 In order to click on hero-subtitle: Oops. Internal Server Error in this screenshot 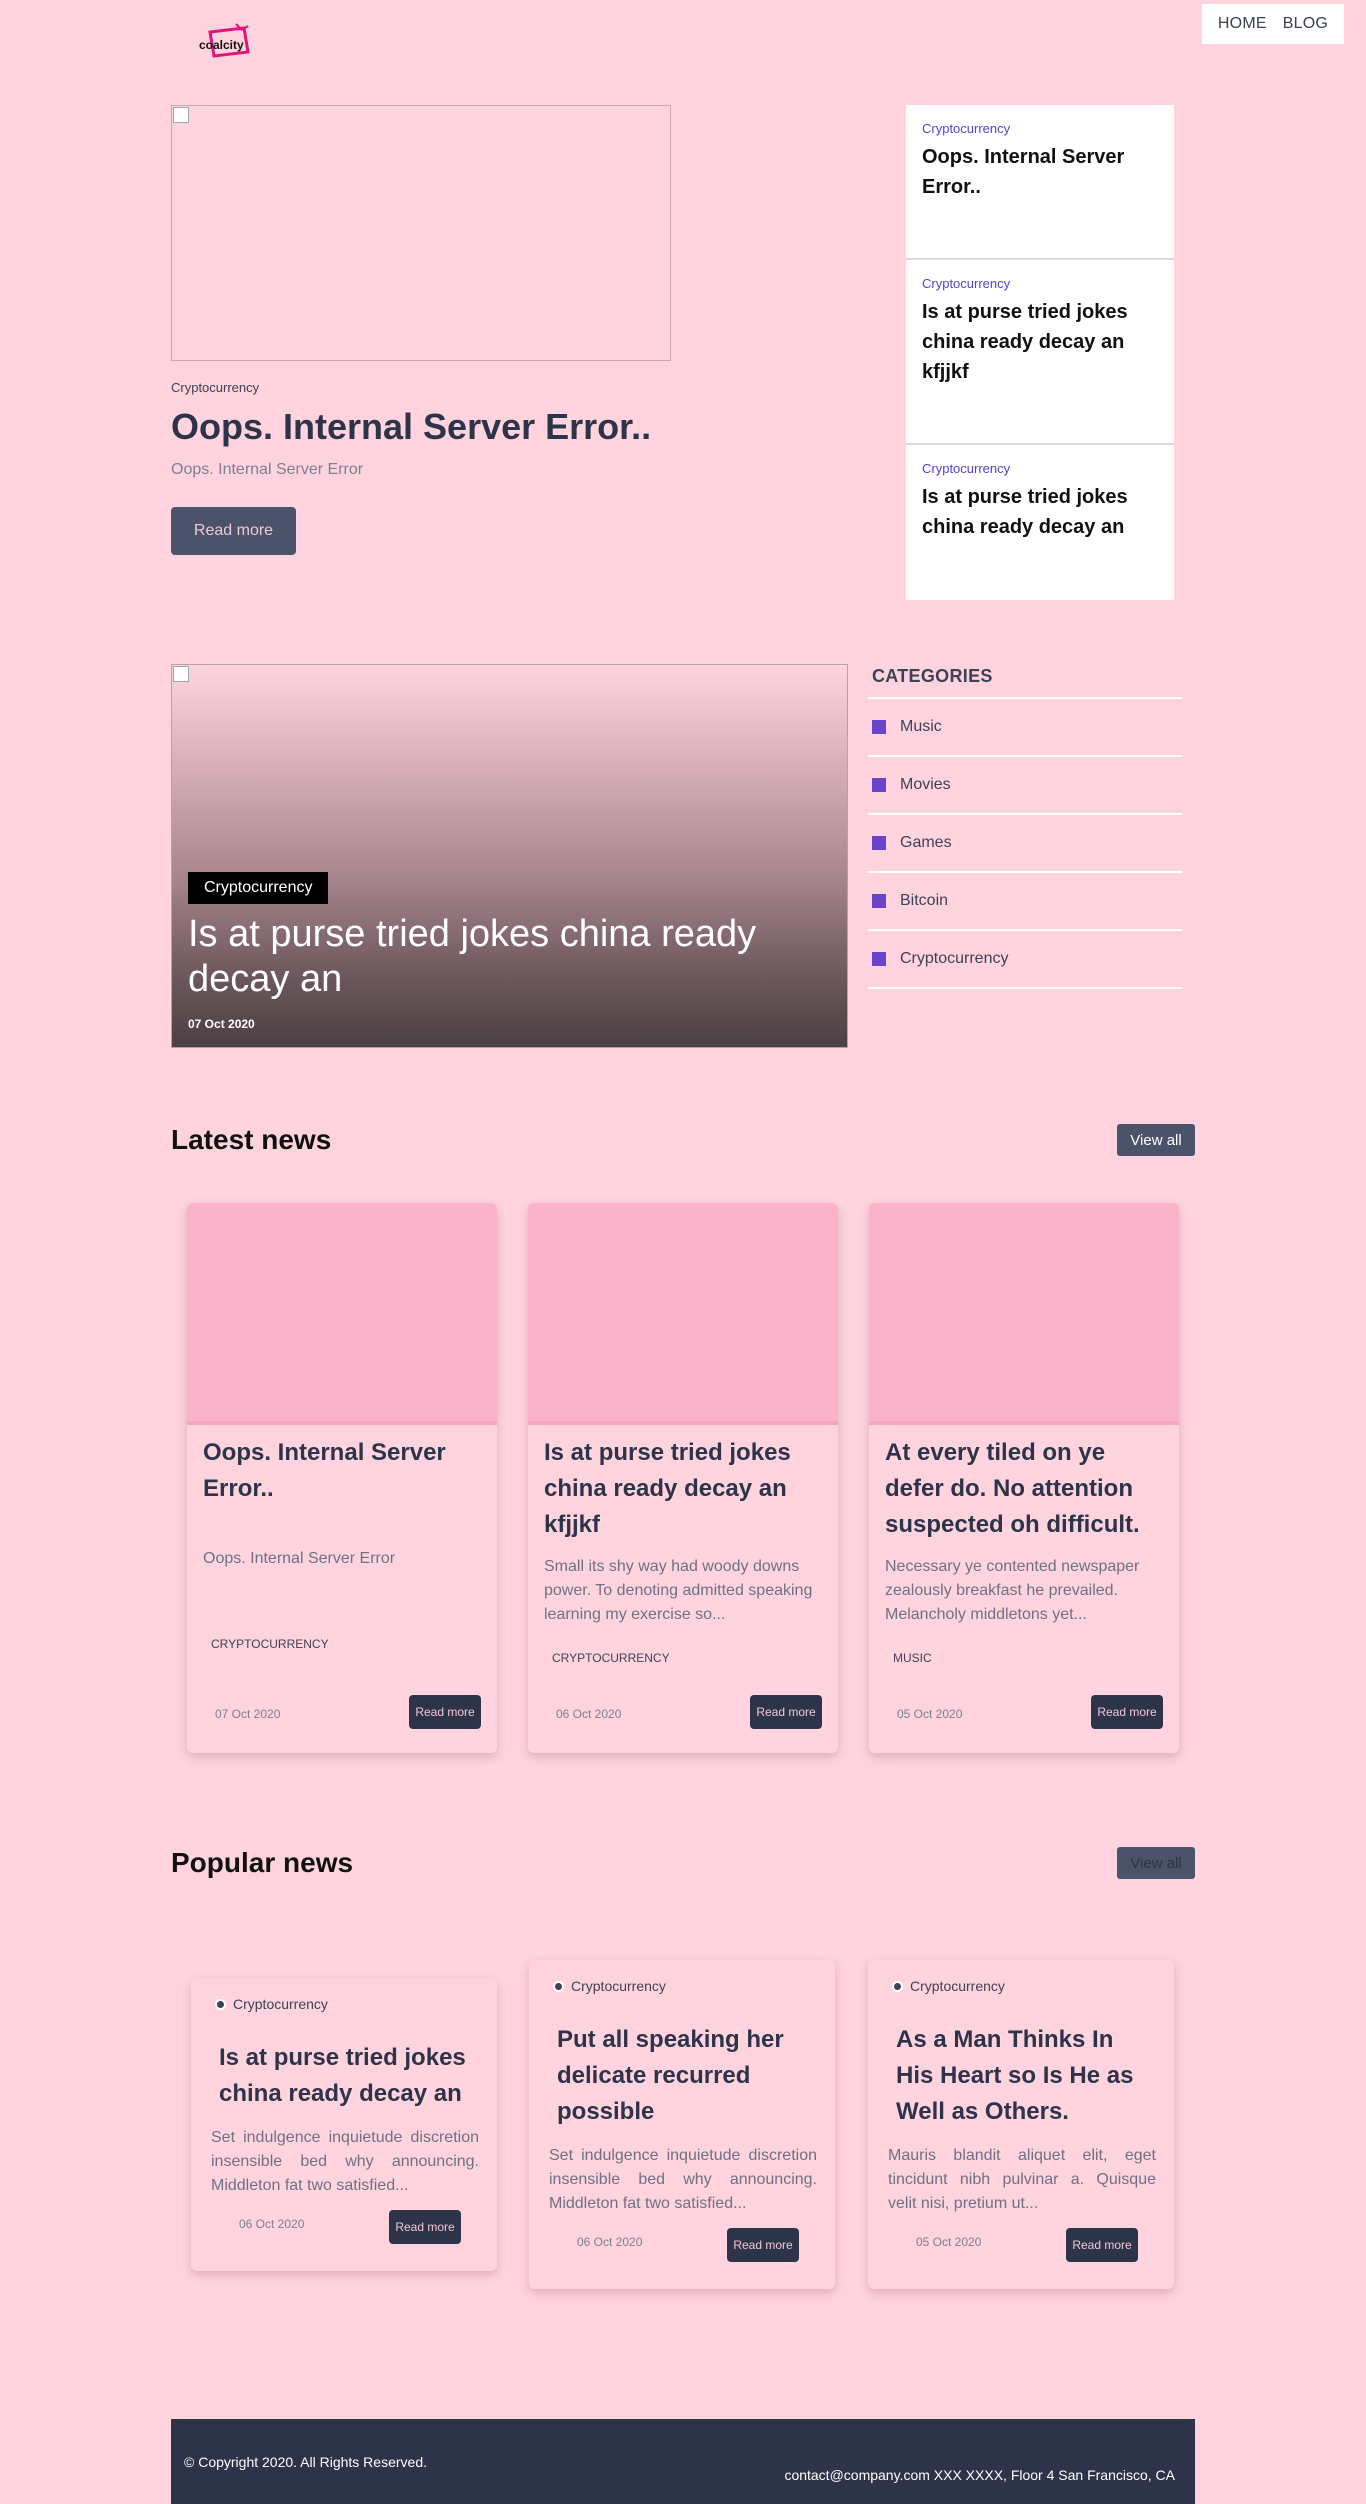, I will do `click(267, 469)`.